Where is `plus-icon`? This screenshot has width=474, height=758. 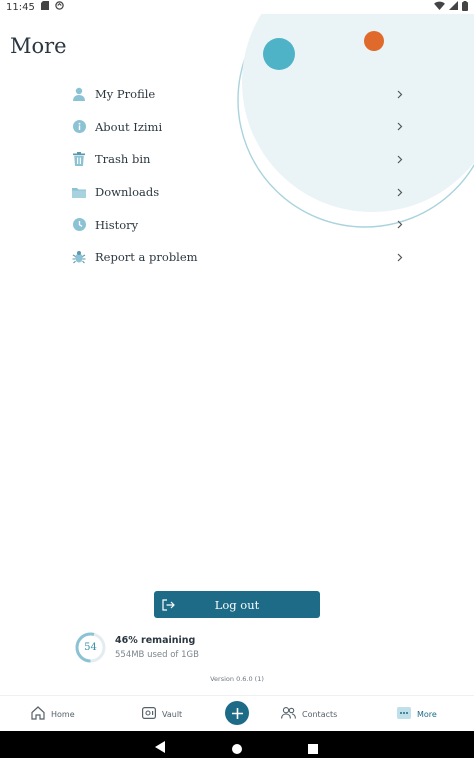
plus-icon is located at coordinates (237, 713).